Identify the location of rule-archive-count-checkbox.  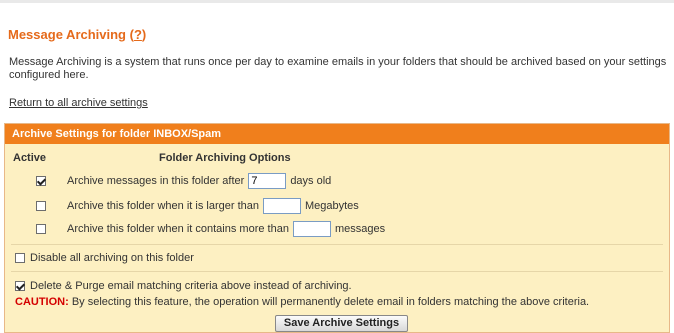
(41, 229).